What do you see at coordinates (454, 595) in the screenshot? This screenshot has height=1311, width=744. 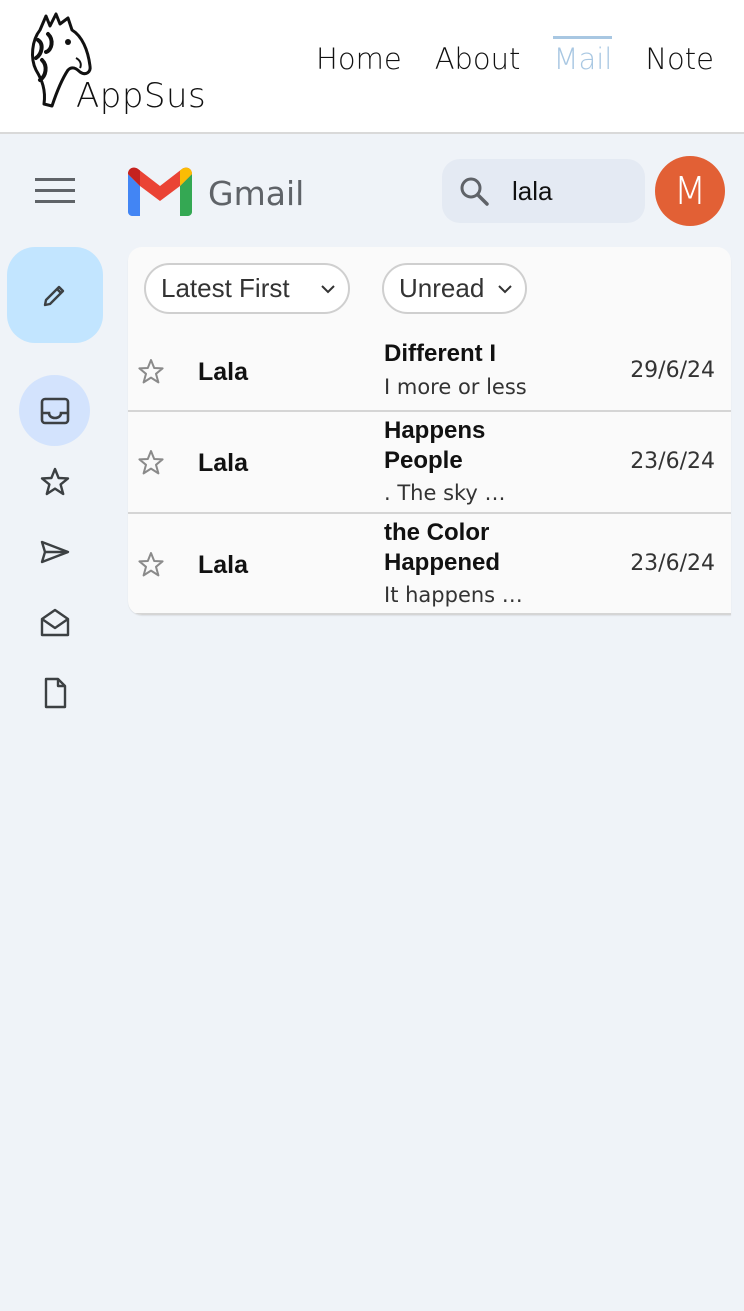 I see `mail-snippet: It happens that` at bounding box center [454, 595].